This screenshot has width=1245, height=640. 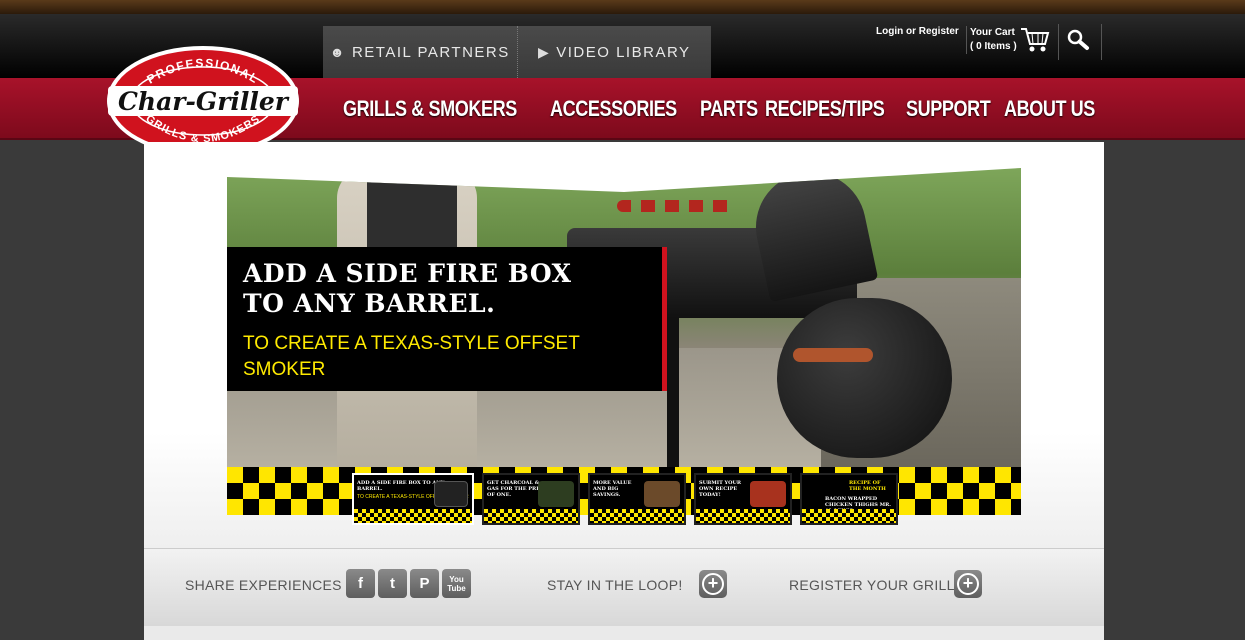 What do you see at coordinates (369, 303) in the screenshot?
I see `hero-headline-line2: TO ANY BARREL.` at bounding box center [369, 303].